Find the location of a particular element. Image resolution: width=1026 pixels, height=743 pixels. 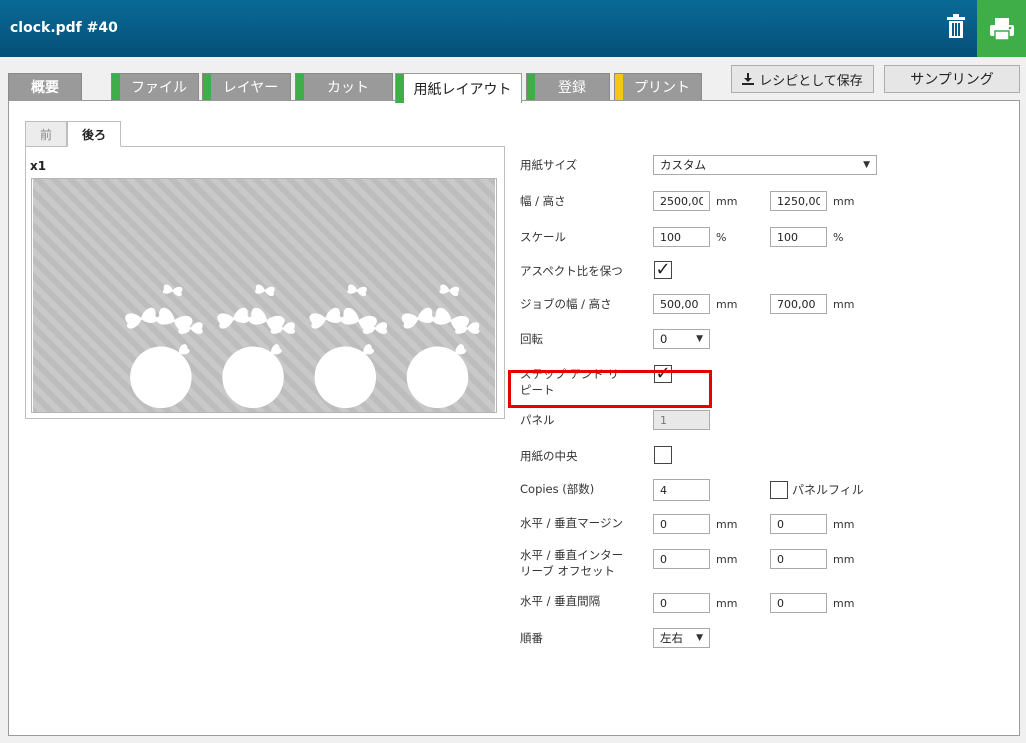

margin-v-input is located at coordinates (798, 524).